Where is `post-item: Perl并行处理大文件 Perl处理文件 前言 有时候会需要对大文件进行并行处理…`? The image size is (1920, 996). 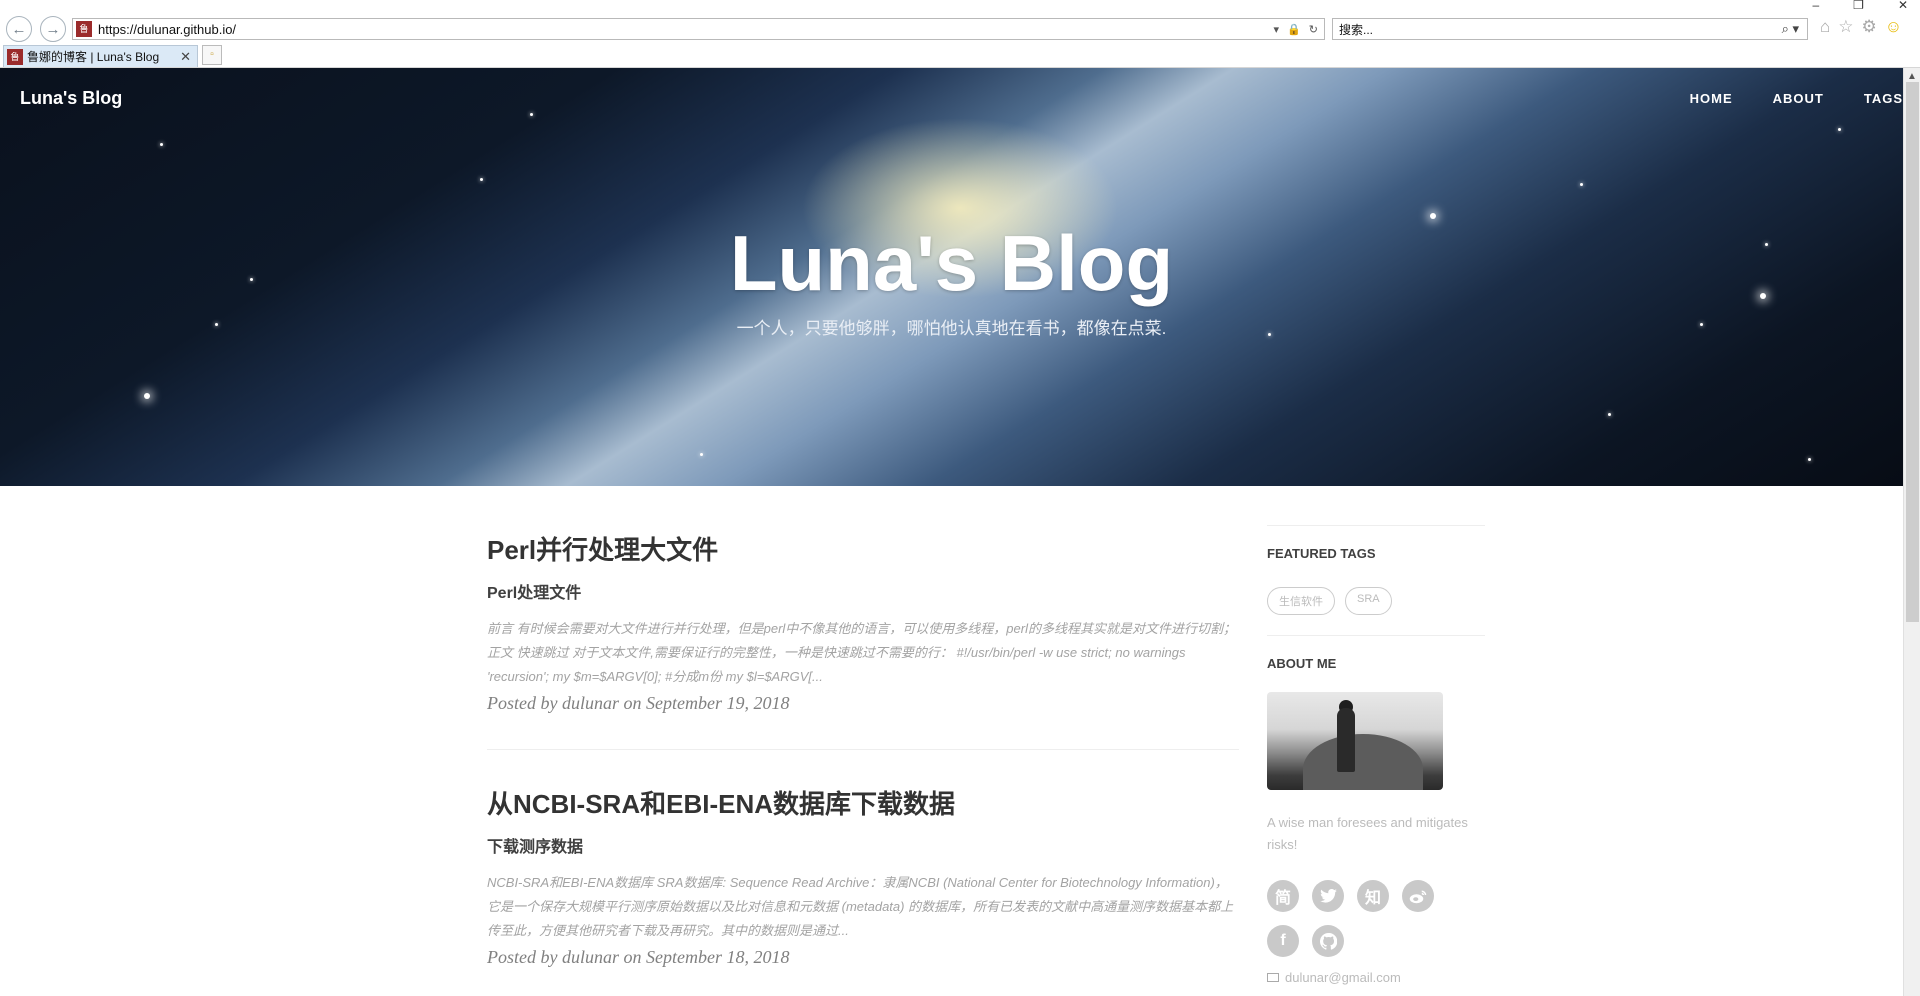 post-item: Perl并行处理大文件 Perl处理文件 前言 有时候会需要对大文件进行并行处理… is located at coordinates (863, 640).